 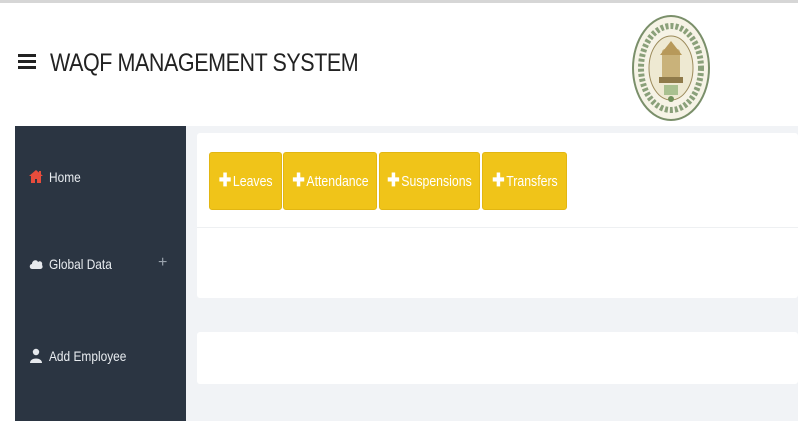 What do you see at coordinates (65, 177) in the screenshot?
I see `sidebar-item-label: Home` at bounding box center [65, 177].